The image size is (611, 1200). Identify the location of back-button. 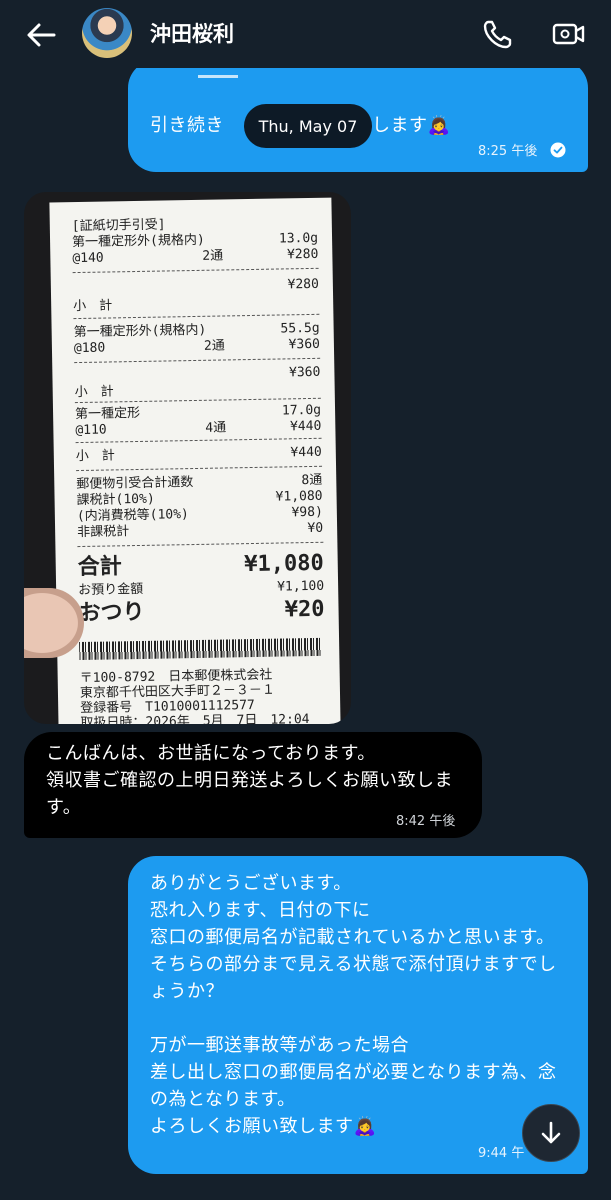
(41, 35).